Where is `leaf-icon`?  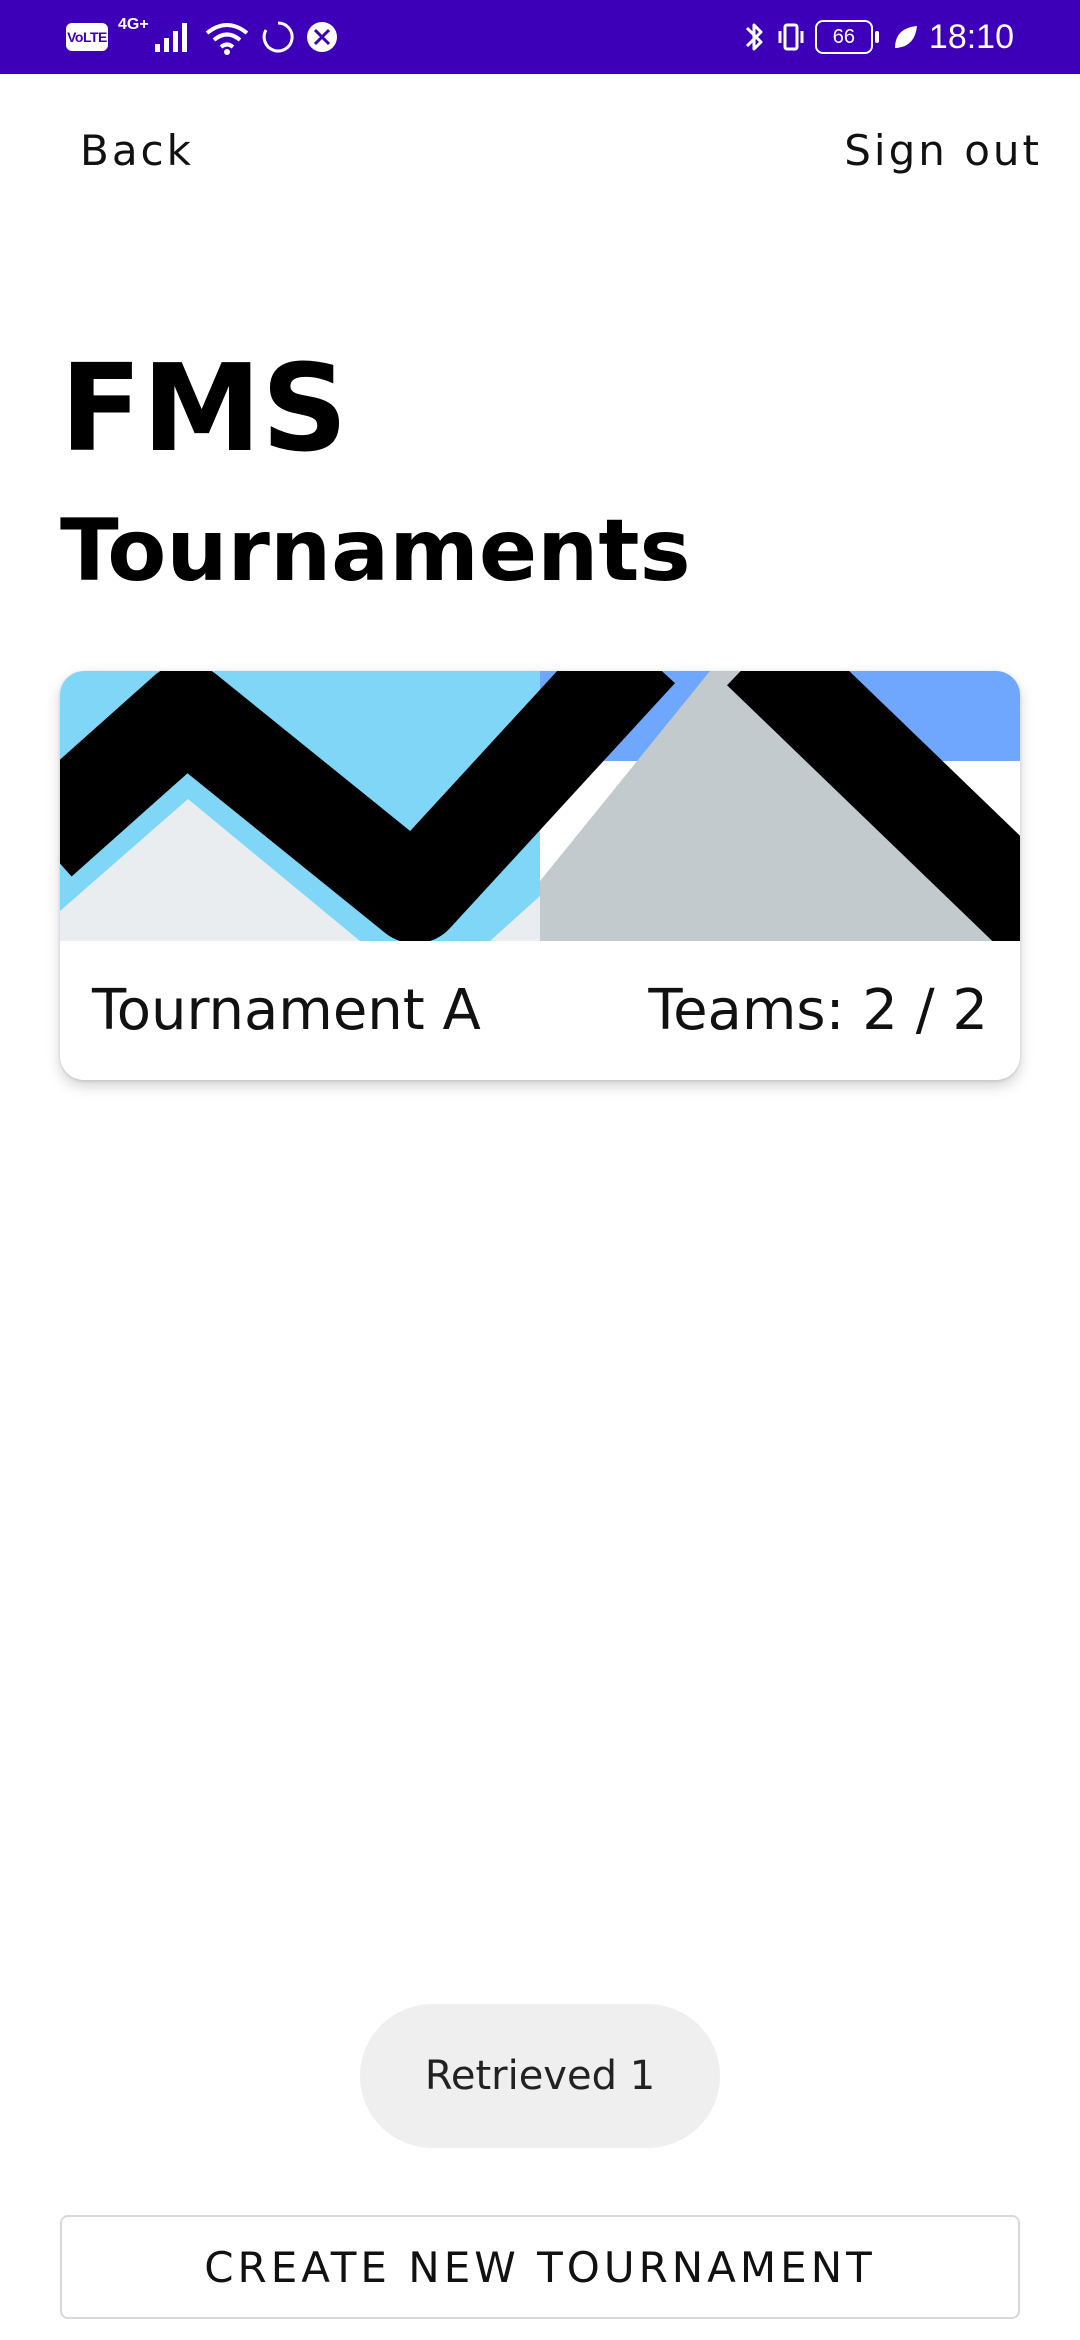
leaf-icon is located at coordinates (905, 37).